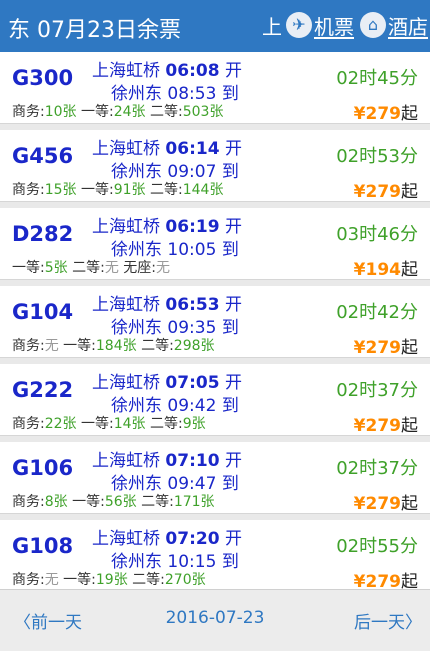 This screenshot has width=430, height=651. I want to click on prev-day-label: 前一天, so click(56, 623).